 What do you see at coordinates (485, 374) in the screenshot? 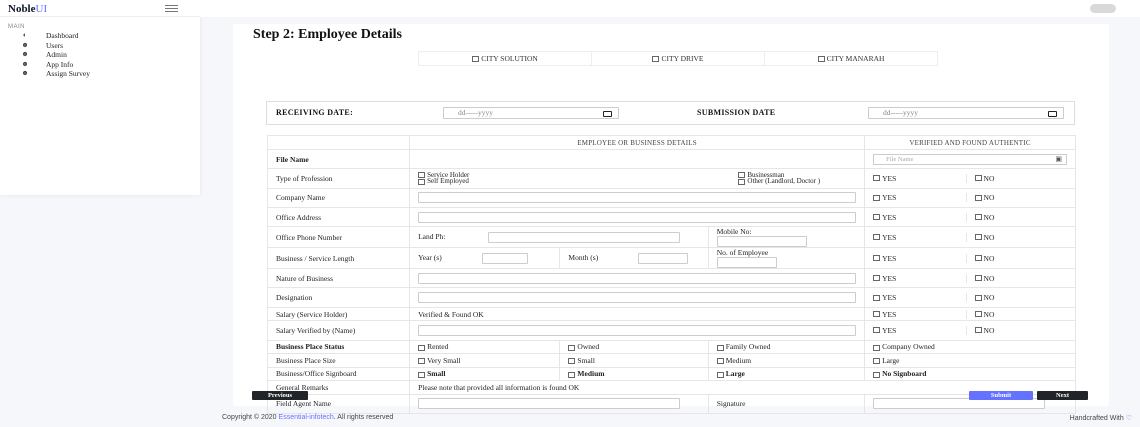
I see `signboard-small-checkbox: Small` at bounding box center [485, 374].